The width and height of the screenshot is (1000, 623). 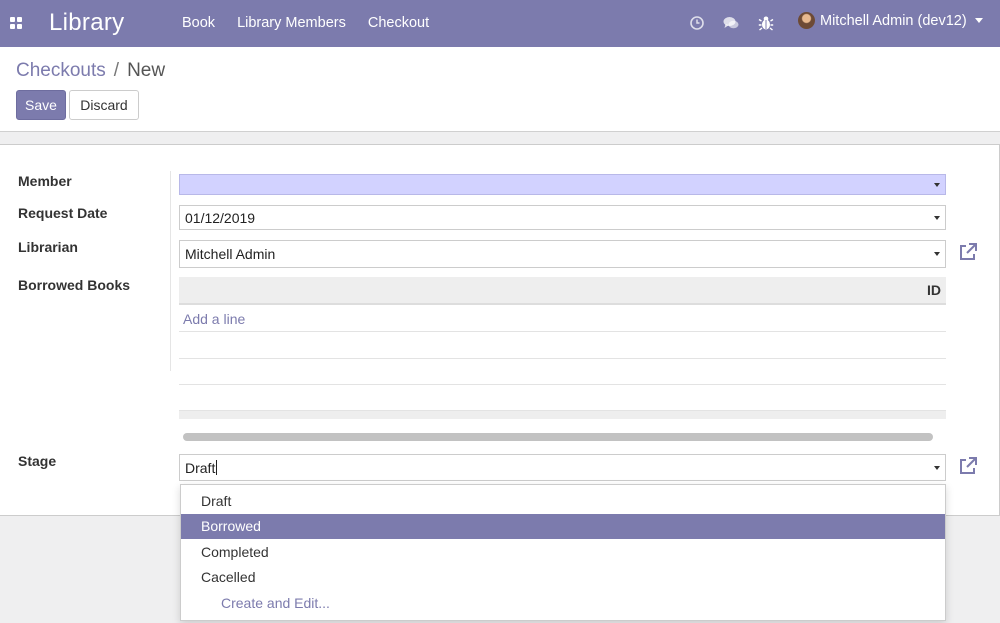 What do you see at coordinates (893, 20) in the screenshot?
I see `user-name: Mitchell Admin (dev12)` at bounding box center [893, 20].